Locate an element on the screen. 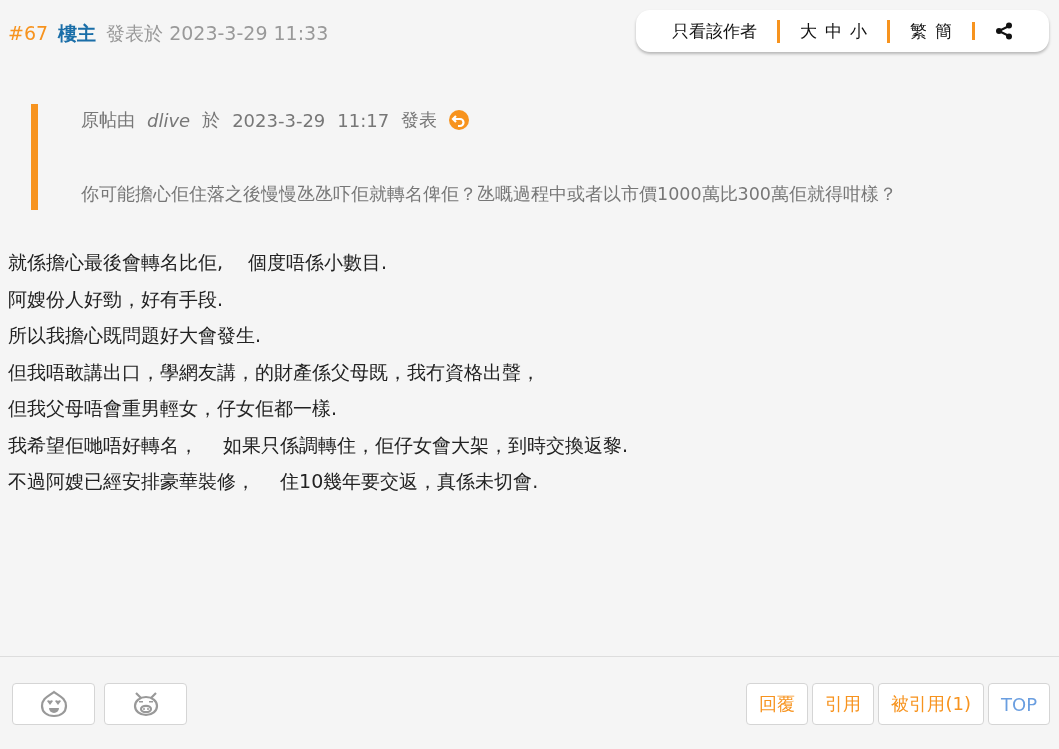 Image resolution: width=1059 pixels, height=749 pixels. body-text-line: 但我父母唔會重男輕女，仔女佢都一樣. is located at coordinates (173, 408).